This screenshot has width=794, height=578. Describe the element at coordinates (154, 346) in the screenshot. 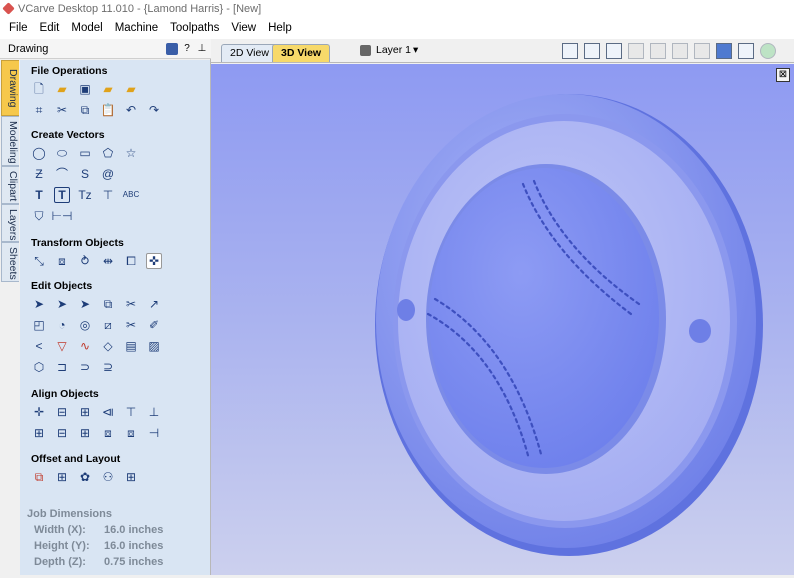

I see `vector-texture-icon: ▨` at that location.